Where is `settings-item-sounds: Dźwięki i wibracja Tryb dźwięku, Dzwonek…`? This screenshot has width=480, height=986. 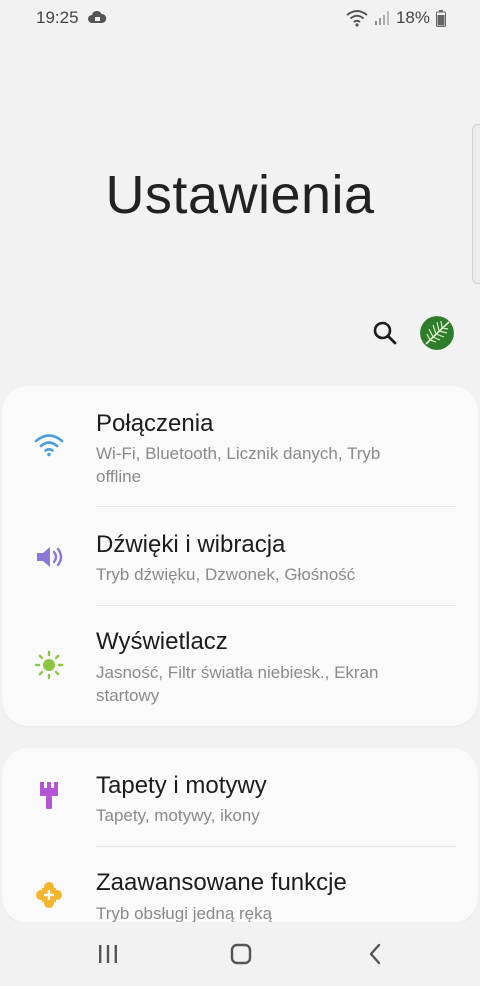 settings-item-sounds: Dźwięki i wibracja Tryb dźwięku, Dzwonek… is located at coordinates (240, 556).